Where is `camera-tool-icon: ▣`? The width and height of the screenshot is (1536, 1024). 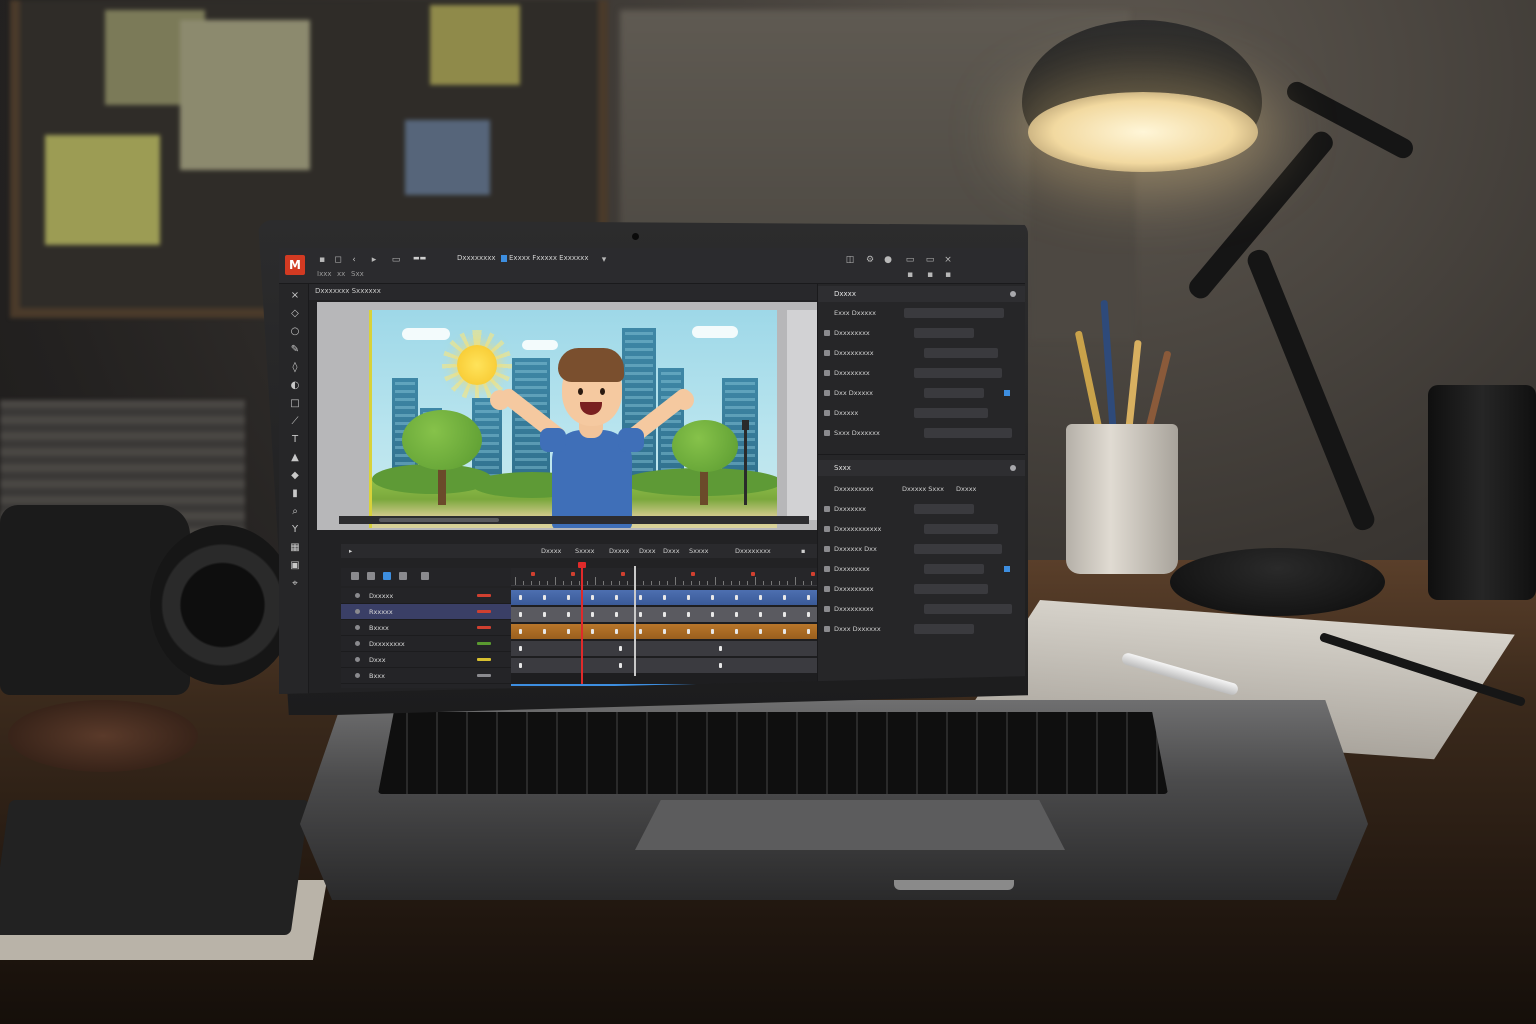 camera-tool-icon: ▣ is located at coordinates (295, 566).